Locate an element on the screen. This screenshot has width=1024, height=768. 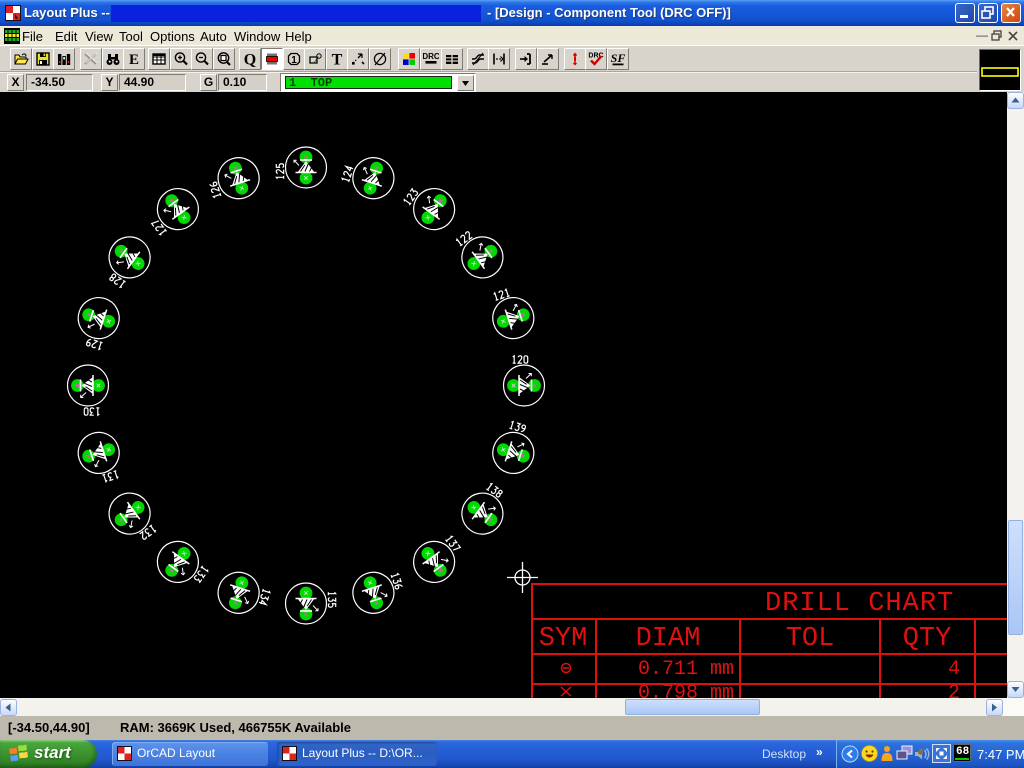
svg-text: SF is located at coordinates (617, 58).